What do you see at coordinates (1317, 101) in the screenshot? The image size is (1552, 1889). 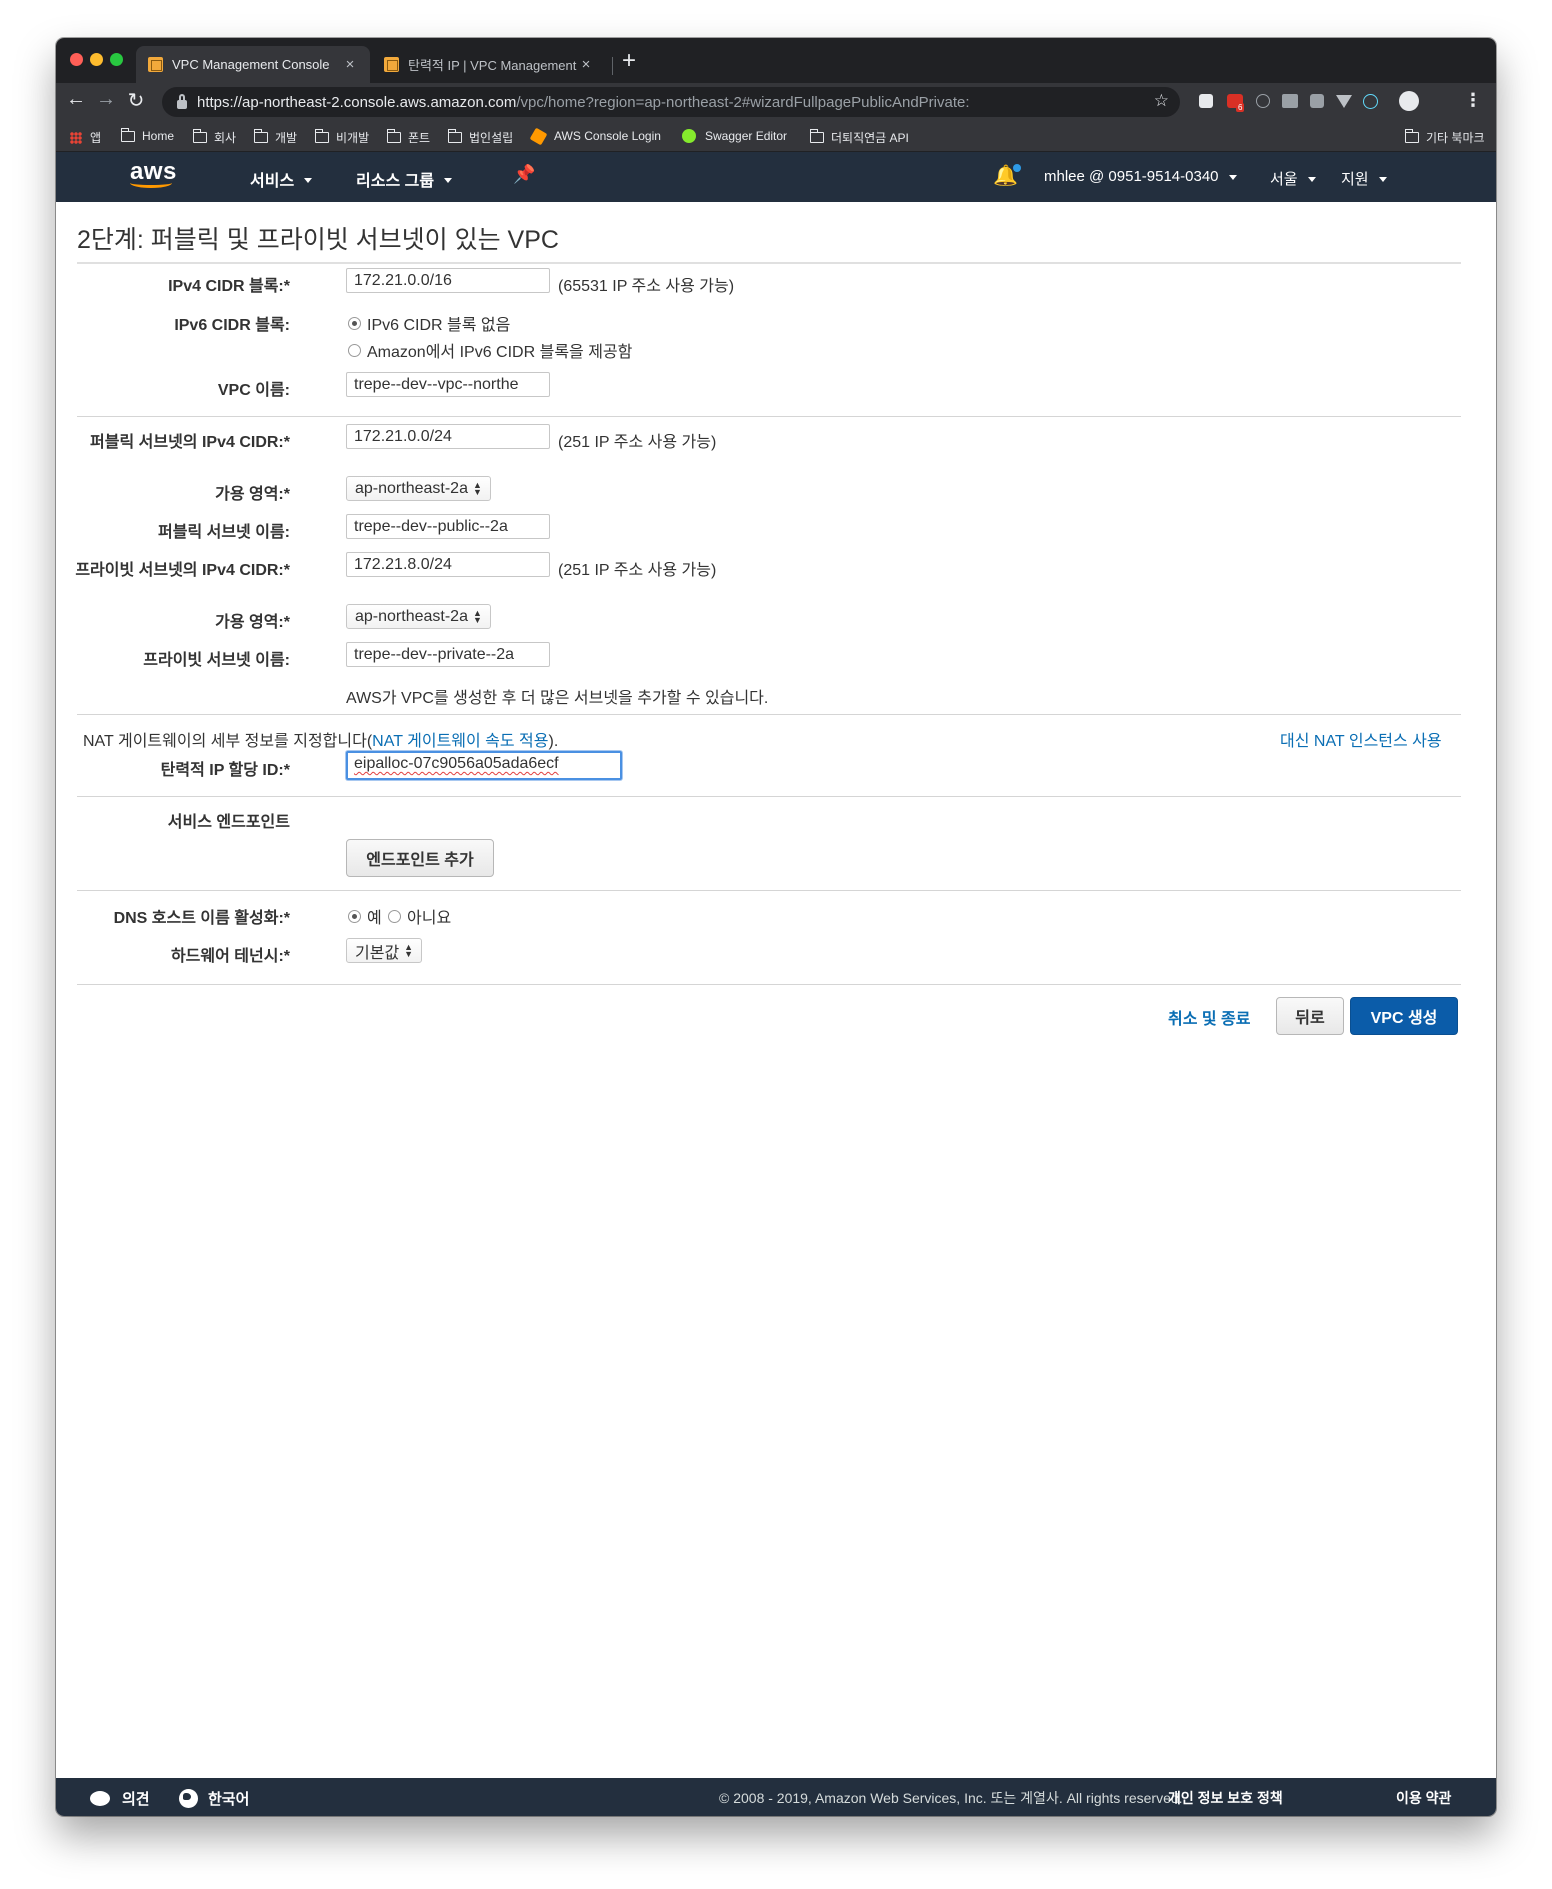 I see `extension-camera-icon` at bounding box center [1317, 101].